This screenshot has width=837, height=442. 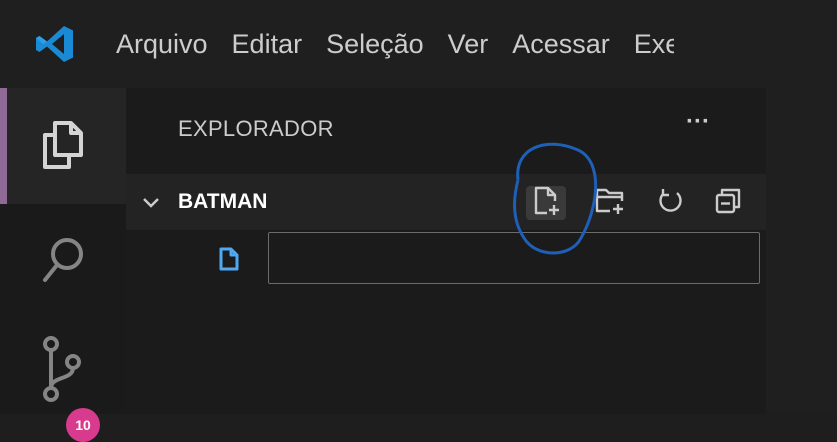 I want to click on search-icon, so click(x=63, y=262).